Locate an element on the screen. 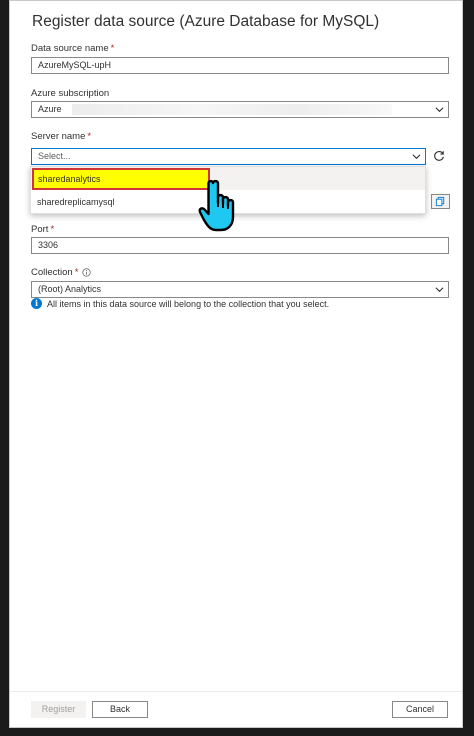  collection-value: (Root) Analytics is located at coordinates (70, 289).